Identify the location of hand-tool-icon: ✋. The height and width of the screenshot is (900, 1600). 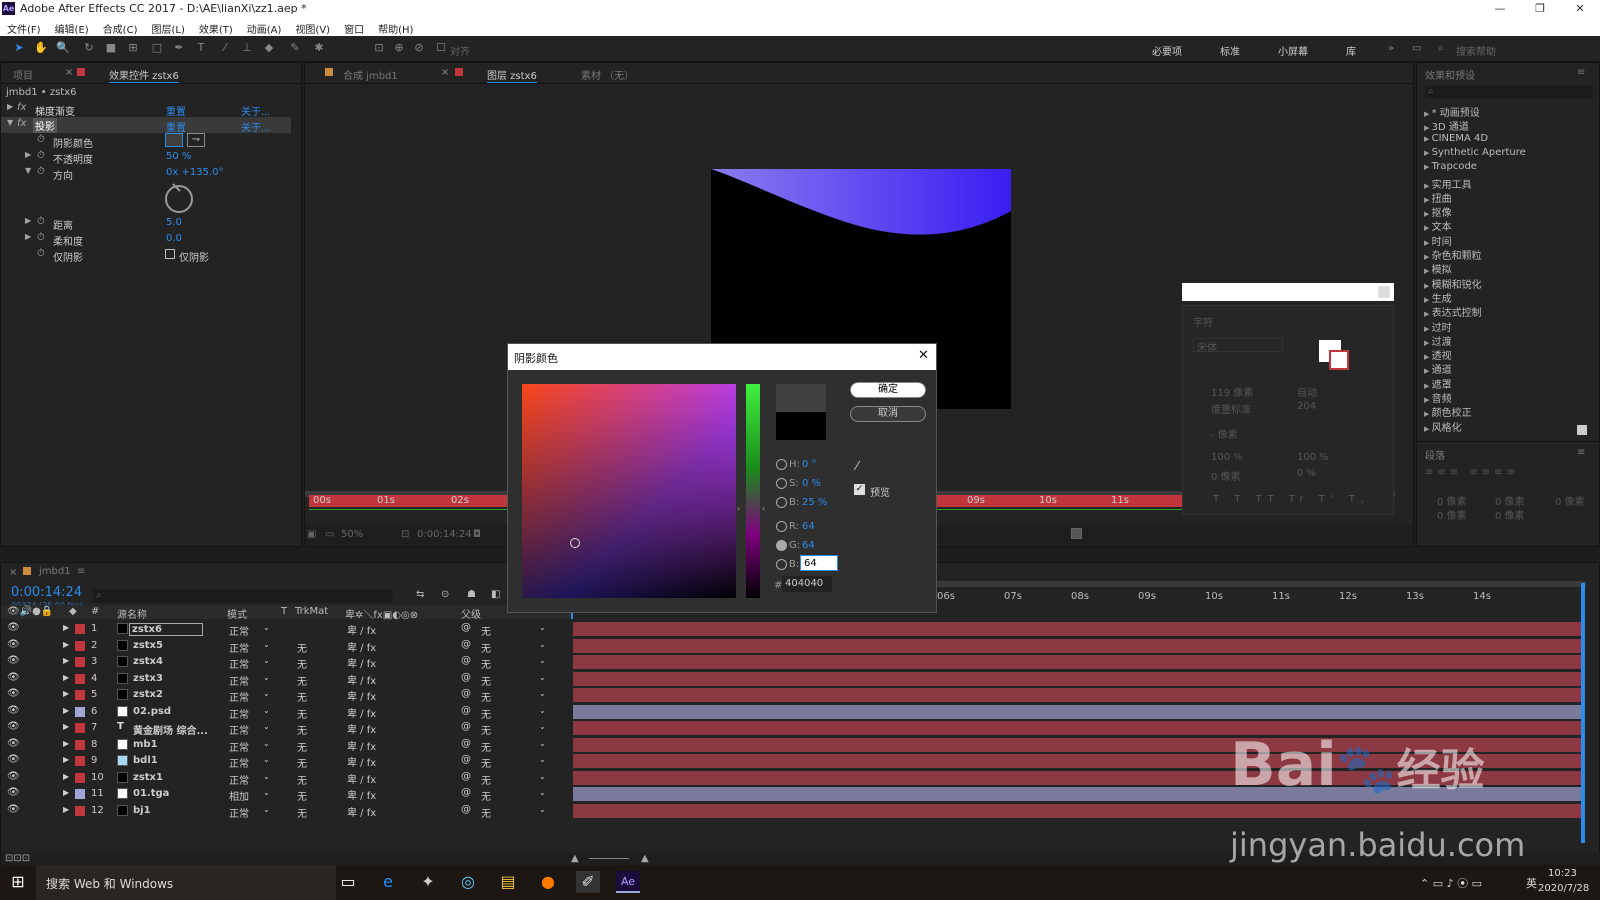
(41, 48).